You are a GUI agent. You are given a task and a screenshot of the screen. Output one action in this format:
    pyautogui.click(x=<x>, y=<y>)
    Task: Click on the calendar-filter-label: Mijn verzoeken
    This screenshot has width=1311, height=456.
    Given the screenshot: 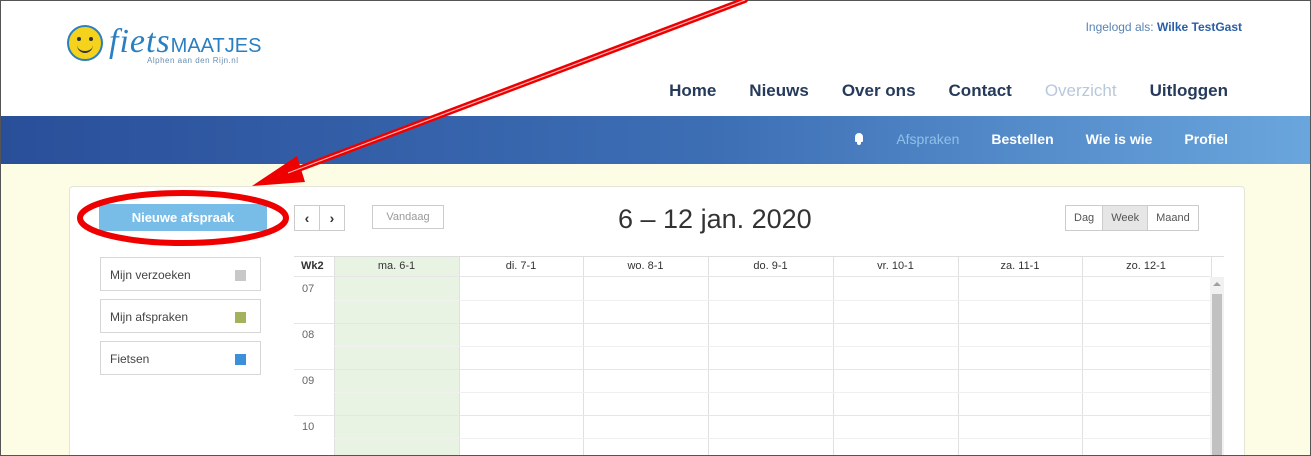 What is the action you would take?
    pyautogui.click(x=150, y=275)
    